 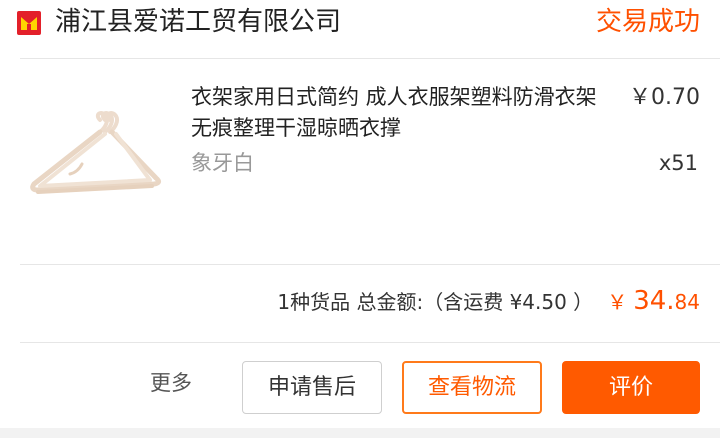 I want to click on product-sku: 象牙白, so click(x=222, y=163).